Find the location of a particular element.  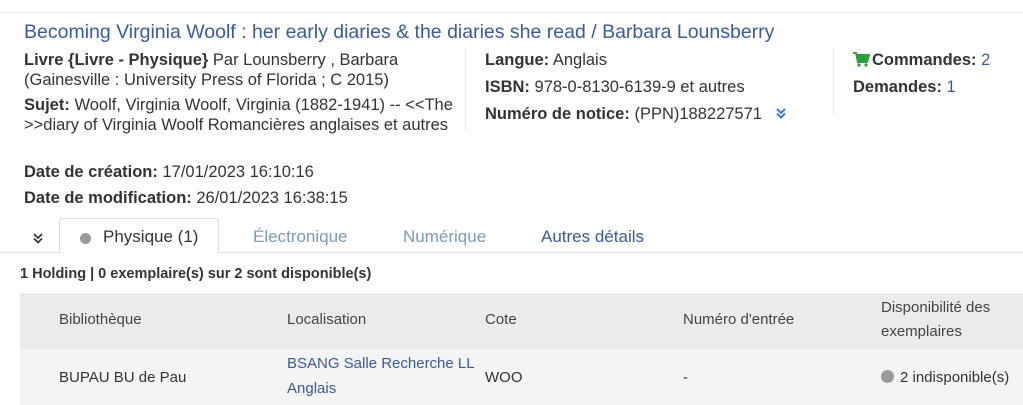

cell-library: BUPAU BU de Pau is located at coordinates (123, 377).